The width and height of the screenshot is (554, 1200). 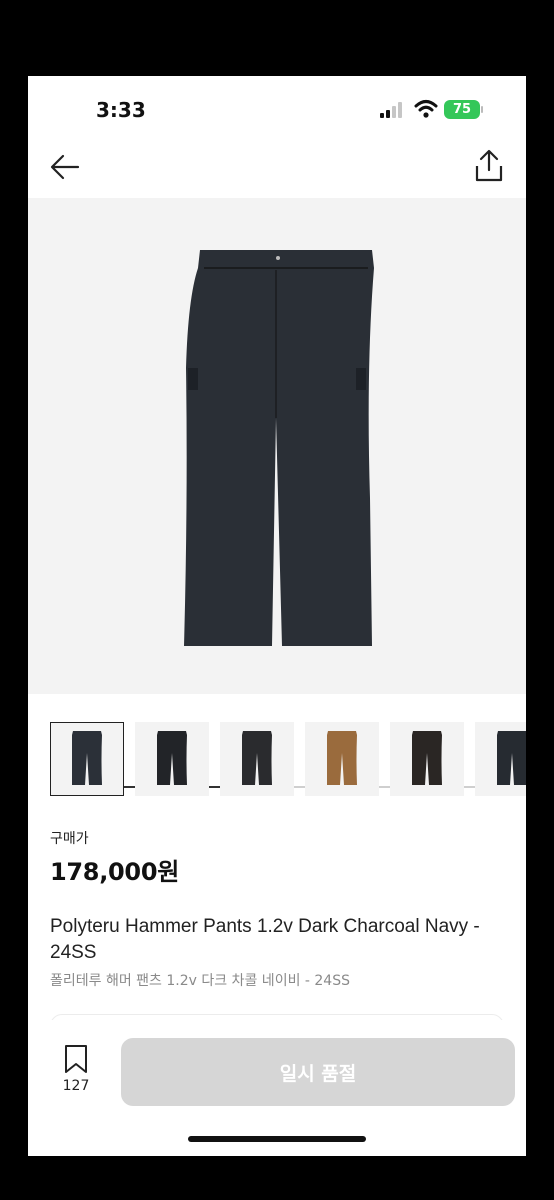 I want to click on product-image, so click(x=279, y=448).